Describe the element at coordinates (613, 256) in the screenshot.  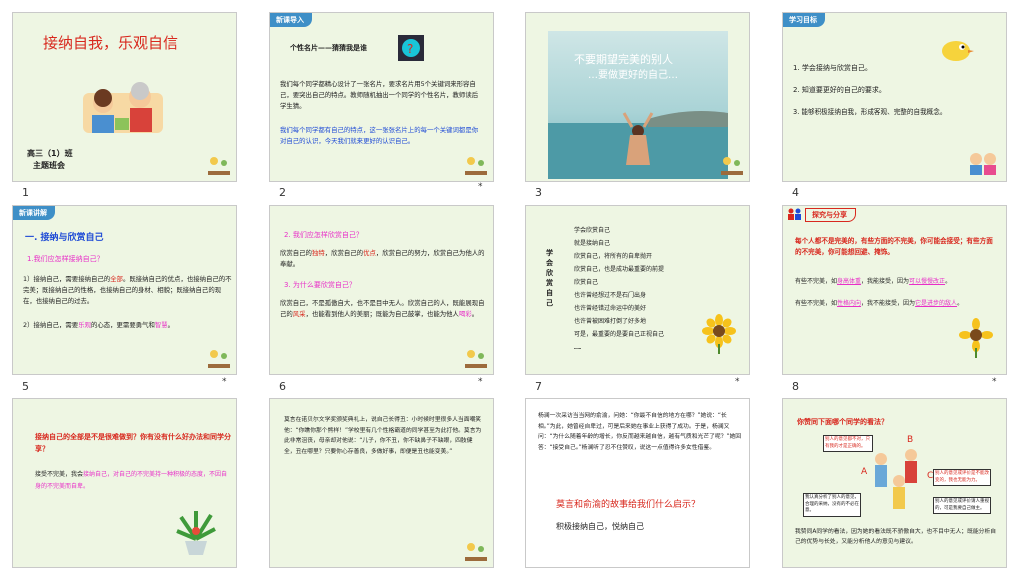
I see `poem-line: 欣赏自己，将所有的自卑抛开` at that location.